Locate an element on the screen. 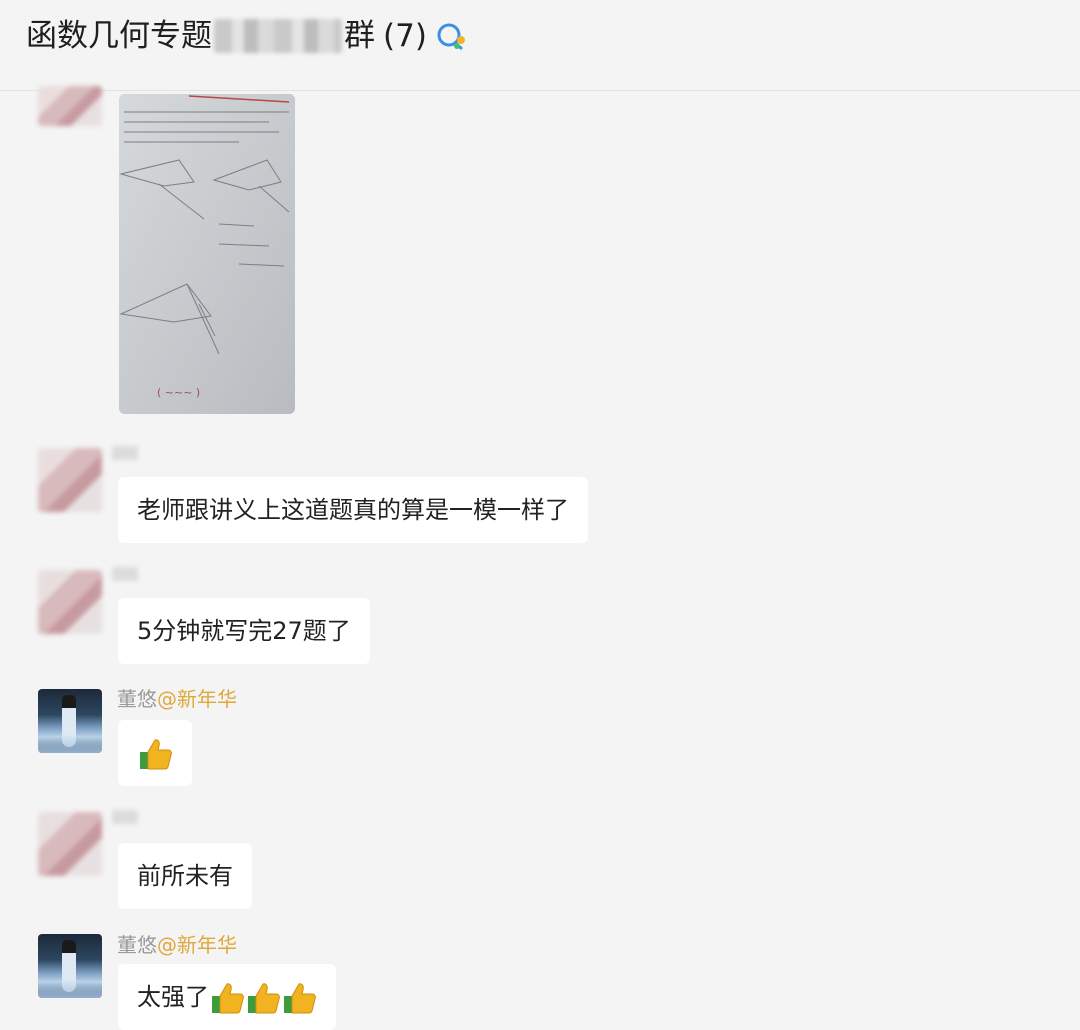  chat-title: 函数几何专题 群 (7) is located at coordinates (247, 36).